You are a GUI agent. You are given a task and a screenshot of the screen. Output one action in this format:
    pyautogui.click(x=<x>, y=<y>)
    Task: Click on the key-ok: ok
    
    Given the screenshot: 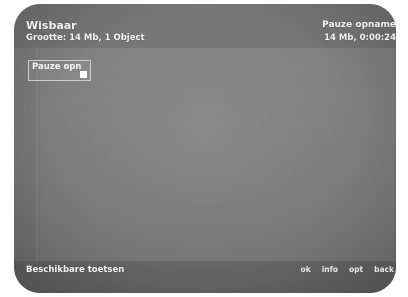 What is the action you would take?
    pyautogui.click(x=306, y=269)
    